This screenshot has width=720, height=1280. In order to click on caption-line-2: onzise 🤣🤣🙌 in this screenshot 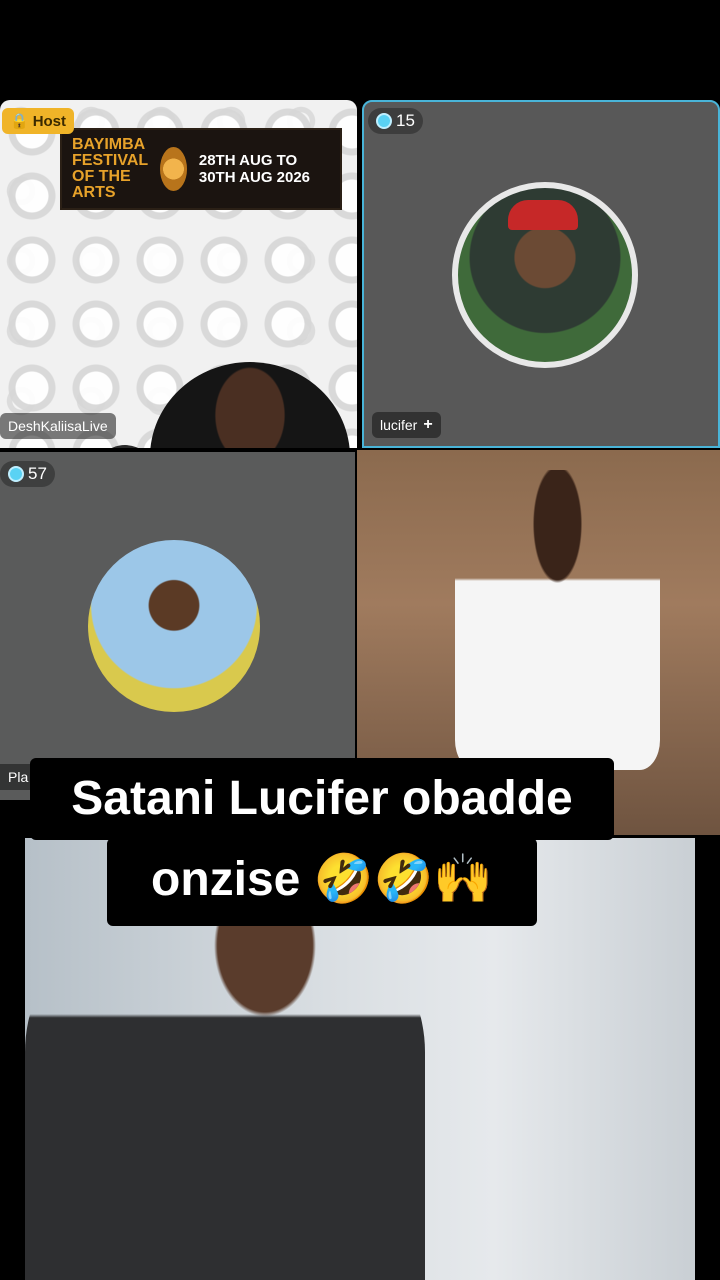, I will do `click(322, 882)`.